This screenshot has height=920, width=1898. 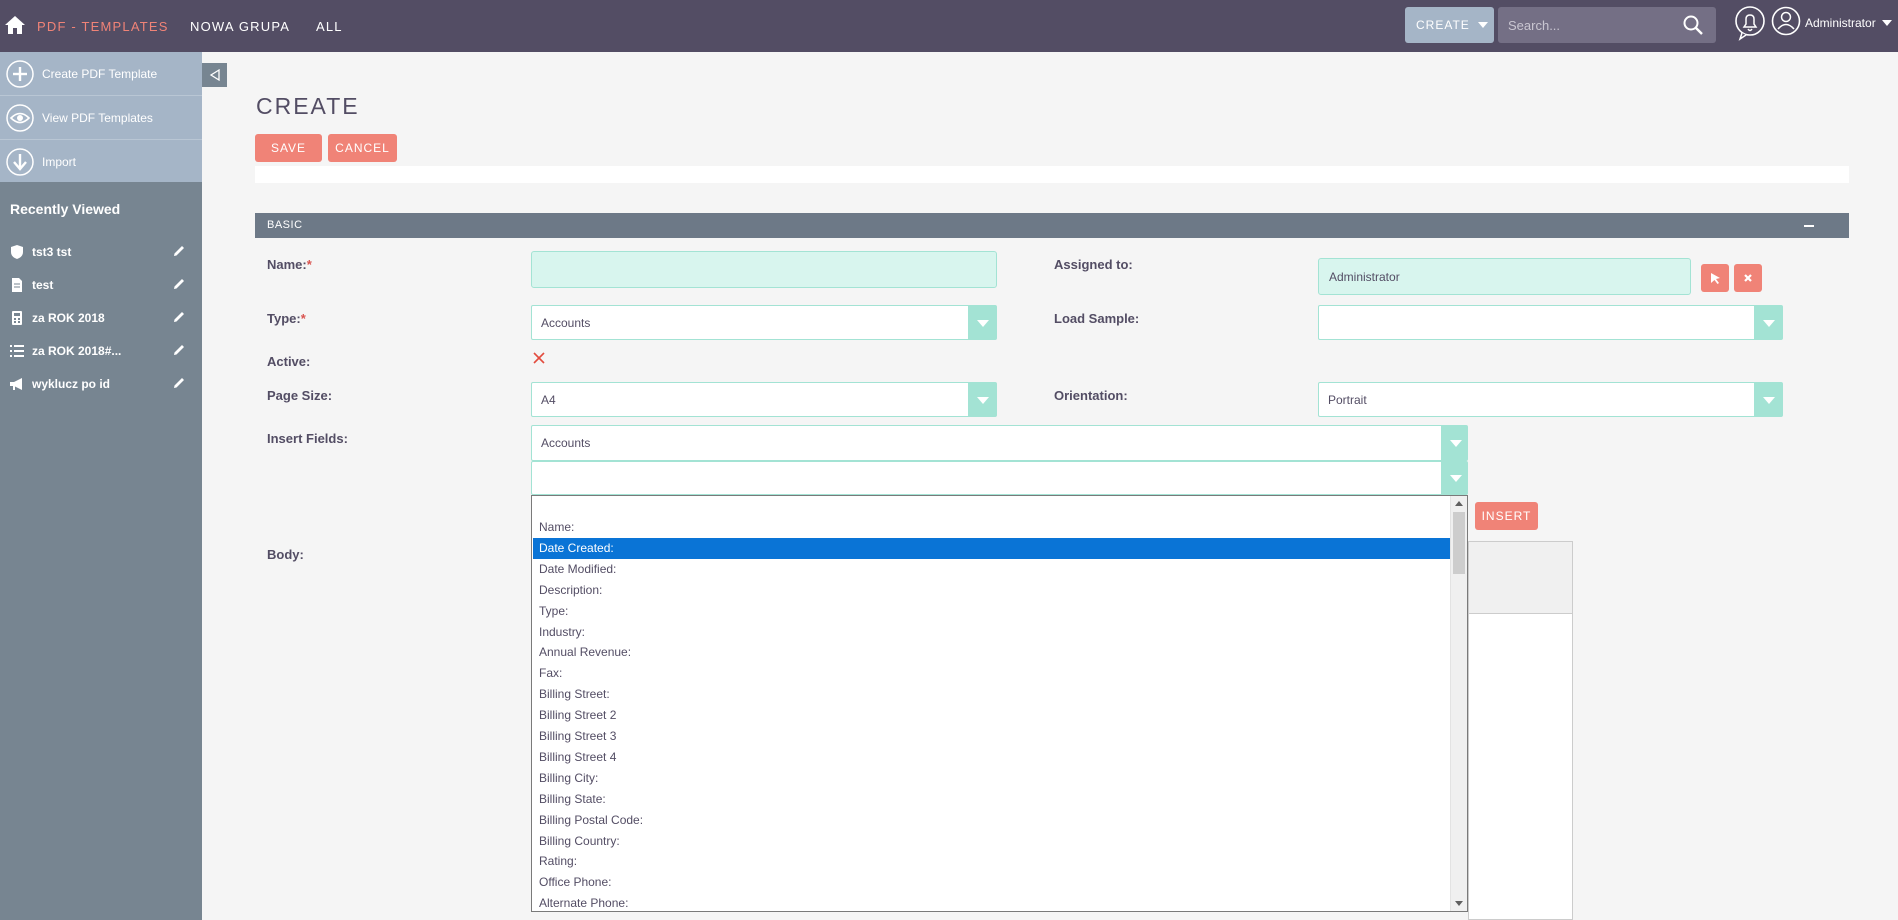 I want to click on action-view-pdf-templates: View PDF Templates, so click(x=101, y=117).